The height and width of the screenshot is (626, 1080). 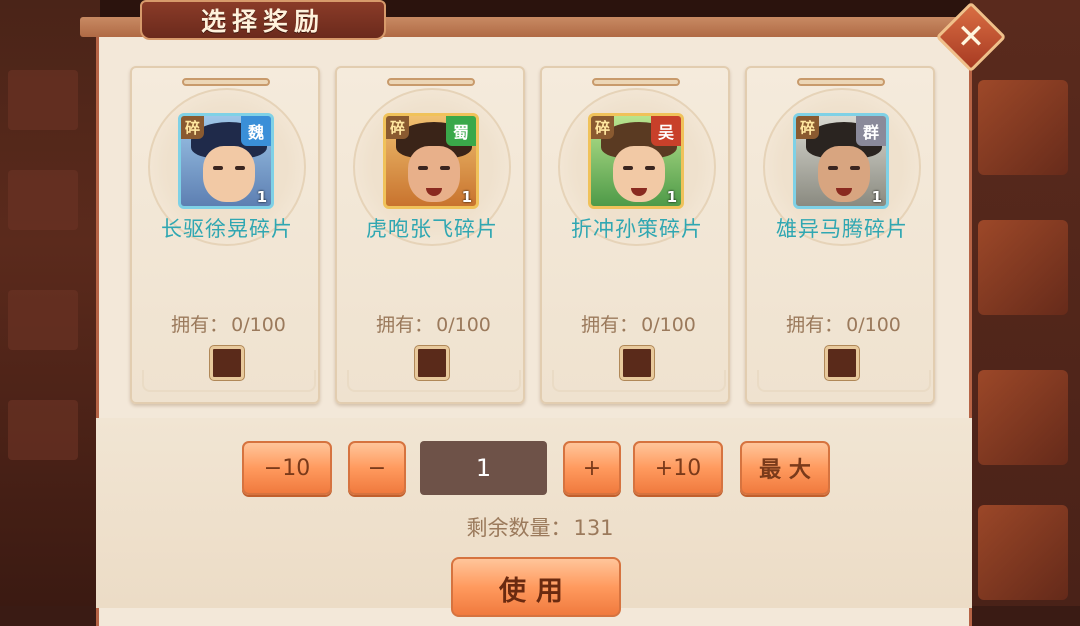 I want to click on remaining-count: 剩余数量：131, so click(x=540, y=527).